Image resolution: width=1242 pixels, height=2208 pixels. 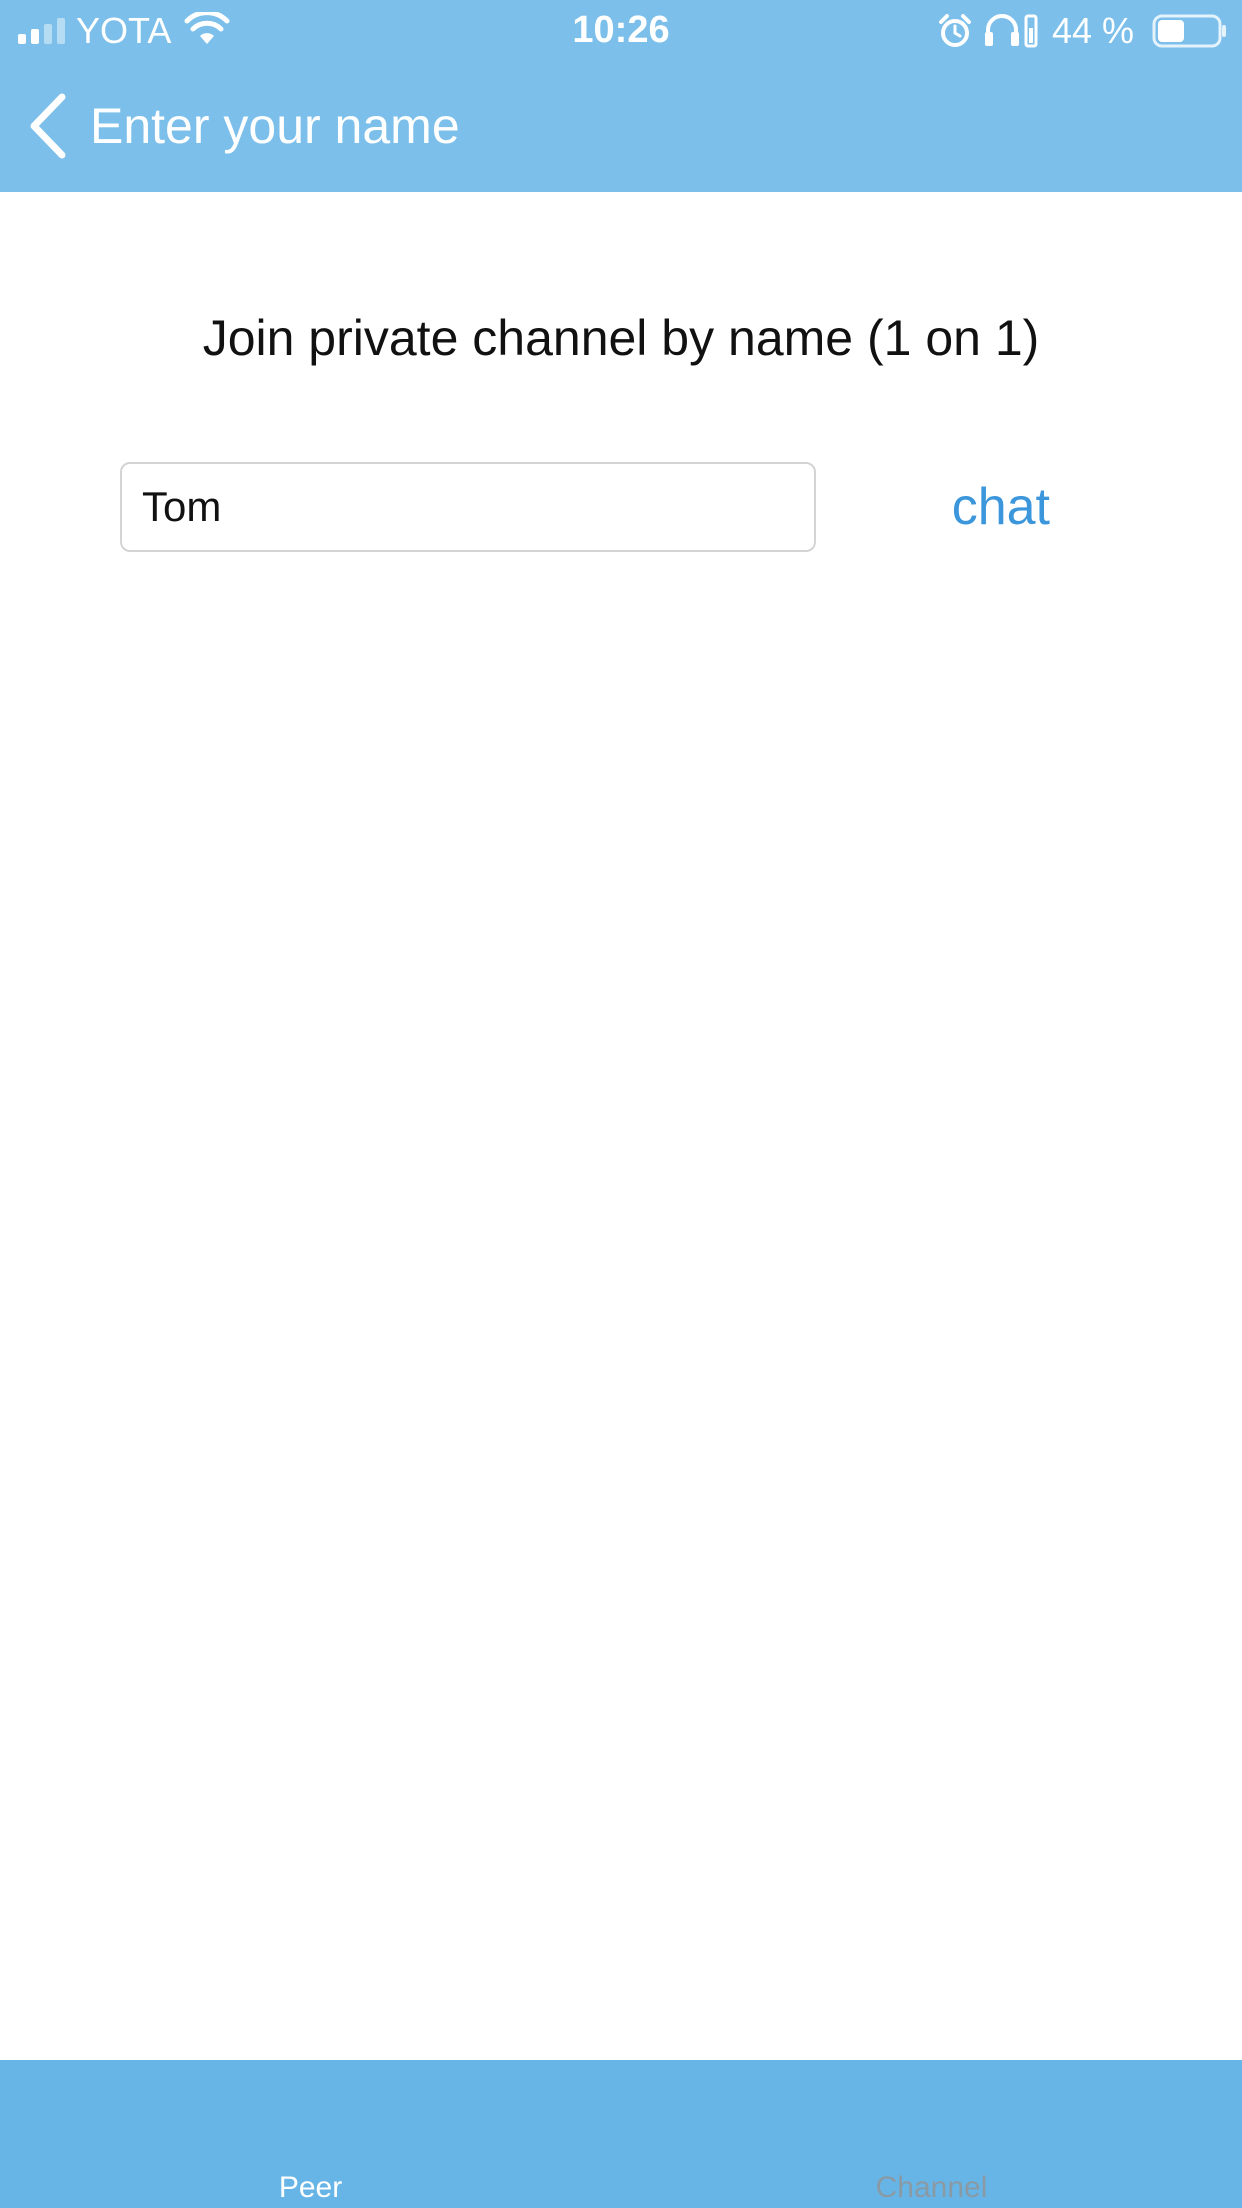 I want to click on name-input, so click(x=468, y=507).